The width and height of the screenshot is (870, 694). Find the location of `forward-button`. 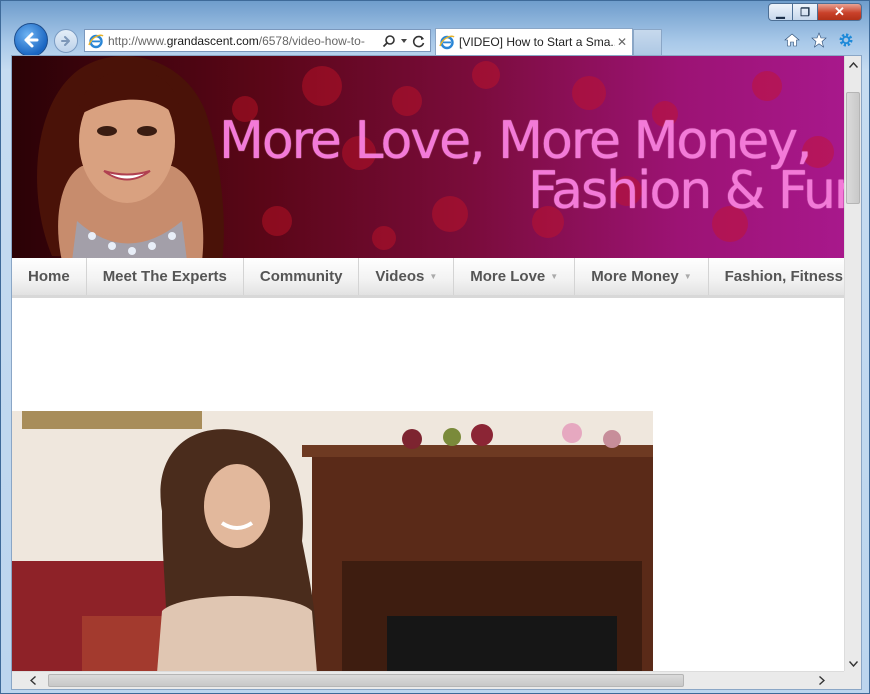

forward-button is located at coordinates (66, 41).